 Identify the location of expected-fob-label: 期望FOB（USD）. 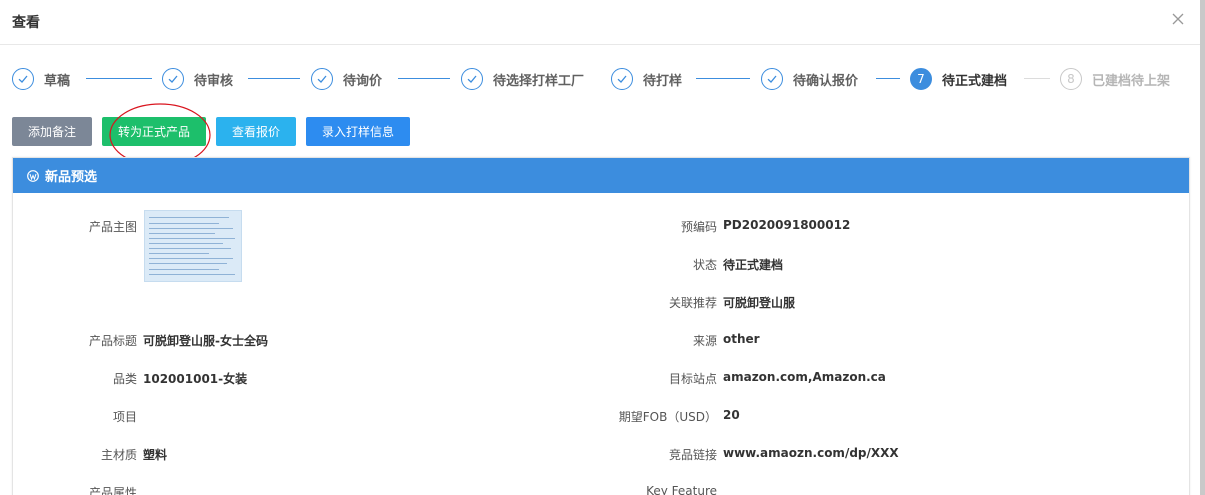
(667, 417).